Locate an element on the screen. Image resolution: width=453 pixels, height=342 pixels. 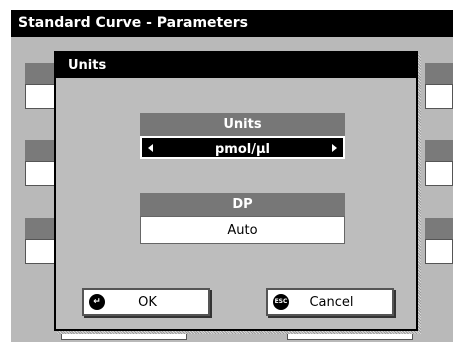
dp-label: DP is located at coordinates (242, 204).